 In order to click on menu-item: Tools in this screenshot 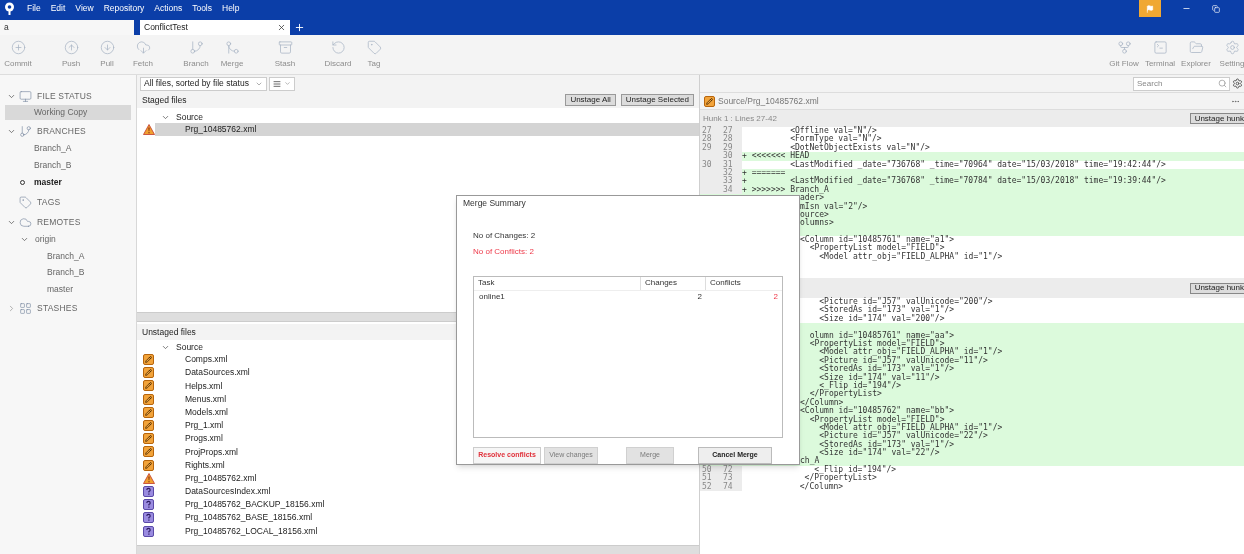, I will do `click(202, 8)`.